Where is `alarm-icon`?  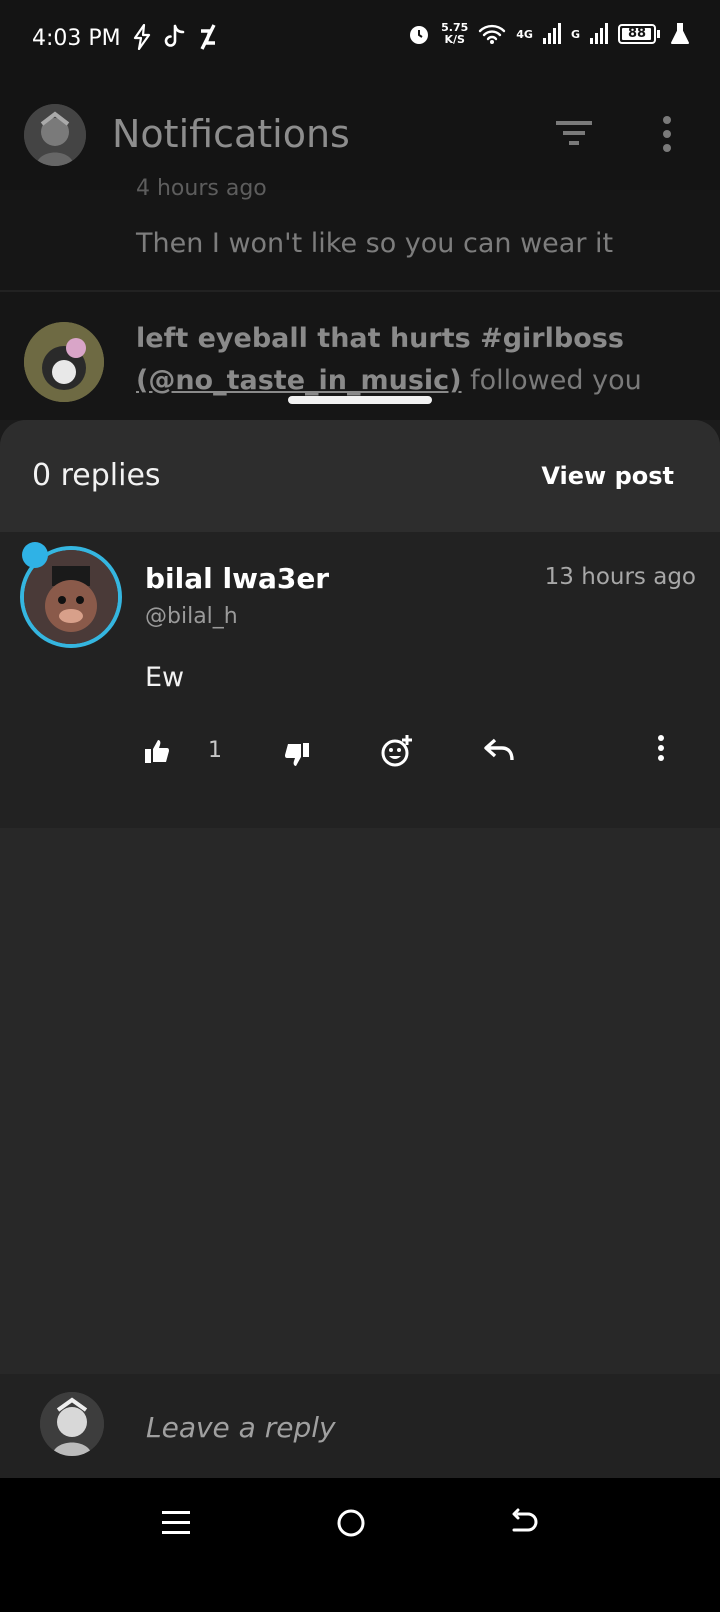 alarm-icon is located at coordinates (419, 35).